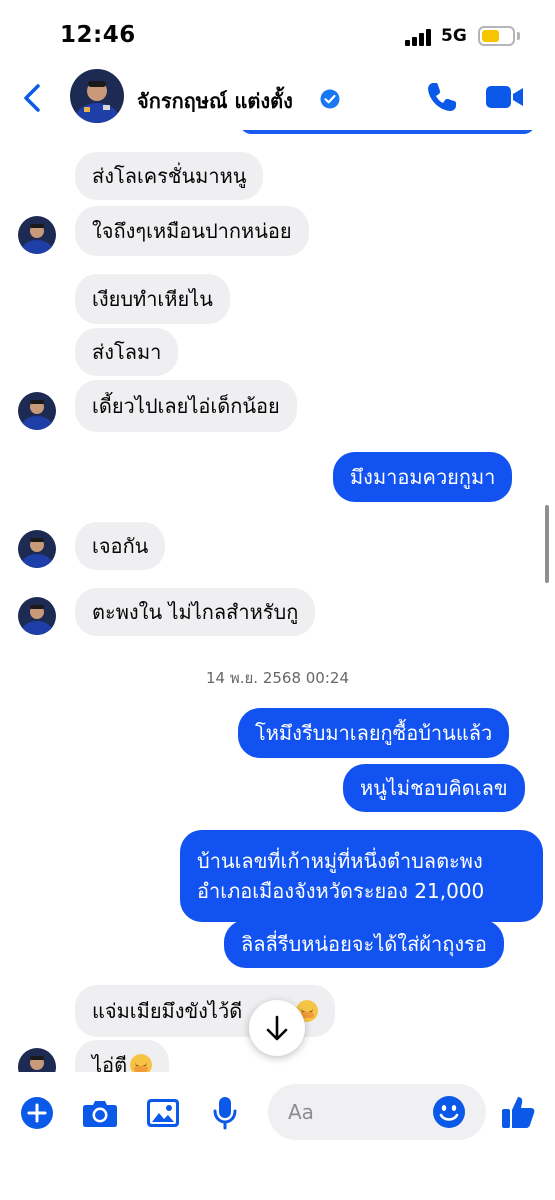 The image size is (555, 1200). I want to click on verified-badge-icon, so click(330, 99).